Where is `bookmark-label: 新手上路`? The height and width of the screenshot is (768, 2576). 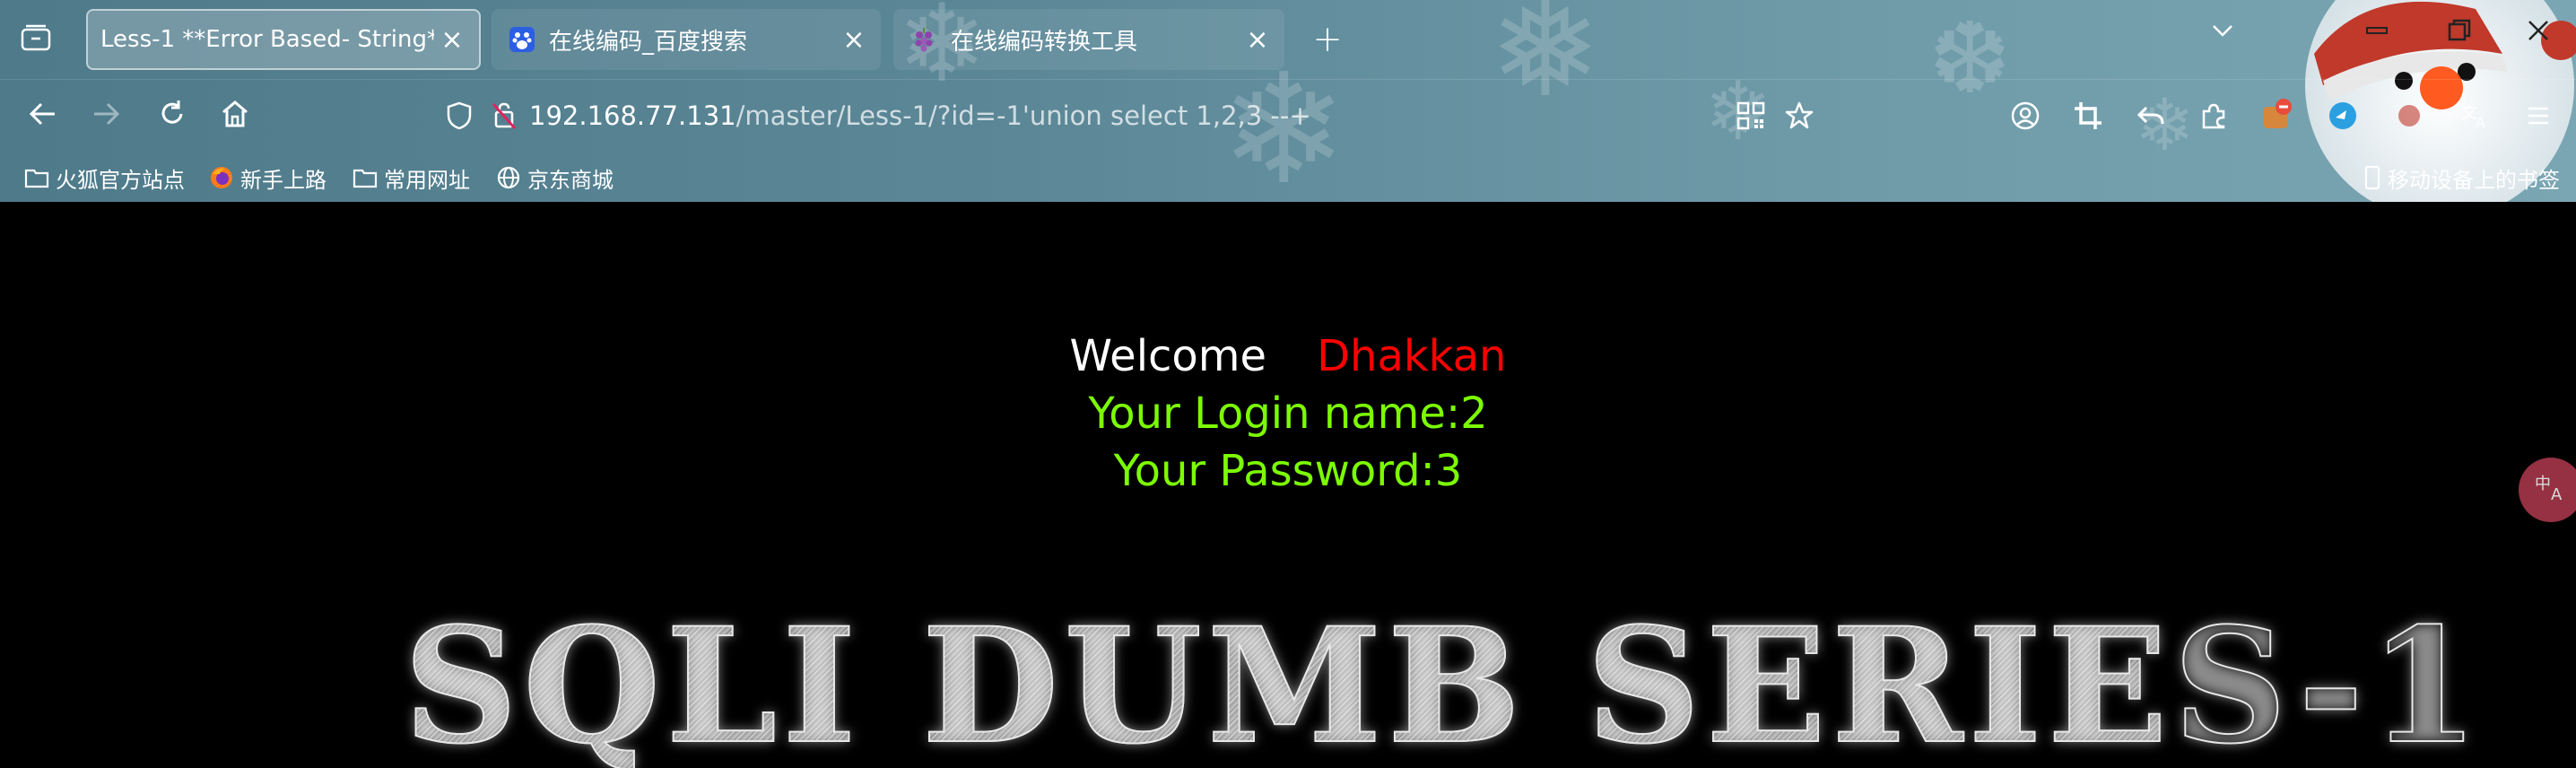
bookmark-label: 新手上路 is located at coordinates (283, 180).